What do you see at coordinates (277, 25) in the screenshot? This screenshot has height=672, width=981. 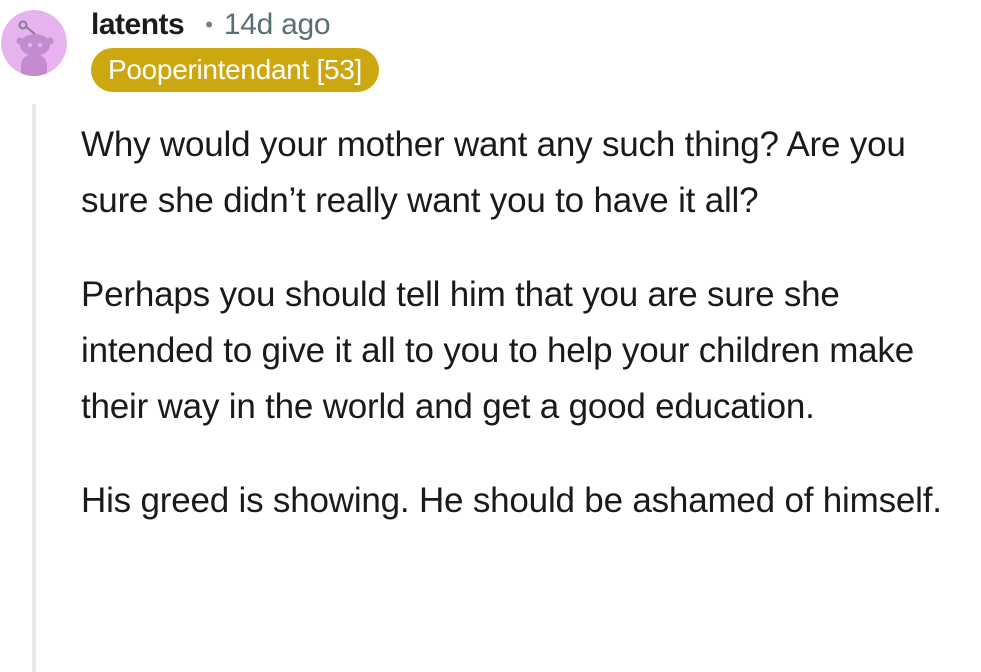 I see `timestamp: 14d ago` at bounding box center [277, 25].